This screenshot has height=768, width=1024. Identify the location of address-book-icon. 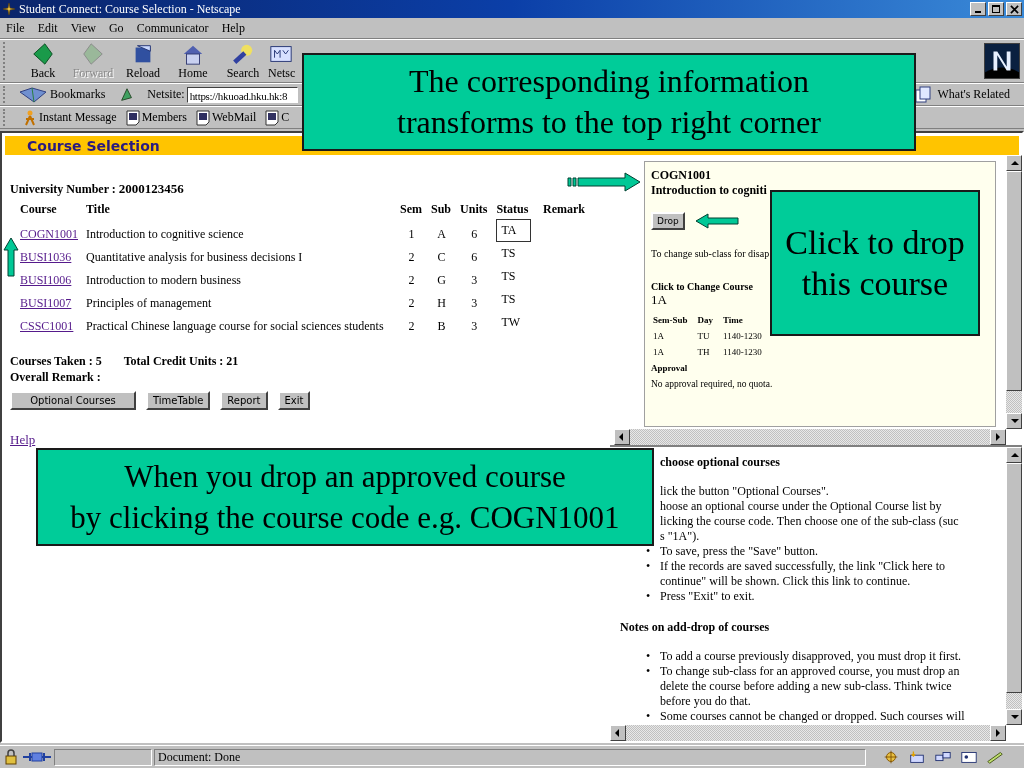
(969, 757).